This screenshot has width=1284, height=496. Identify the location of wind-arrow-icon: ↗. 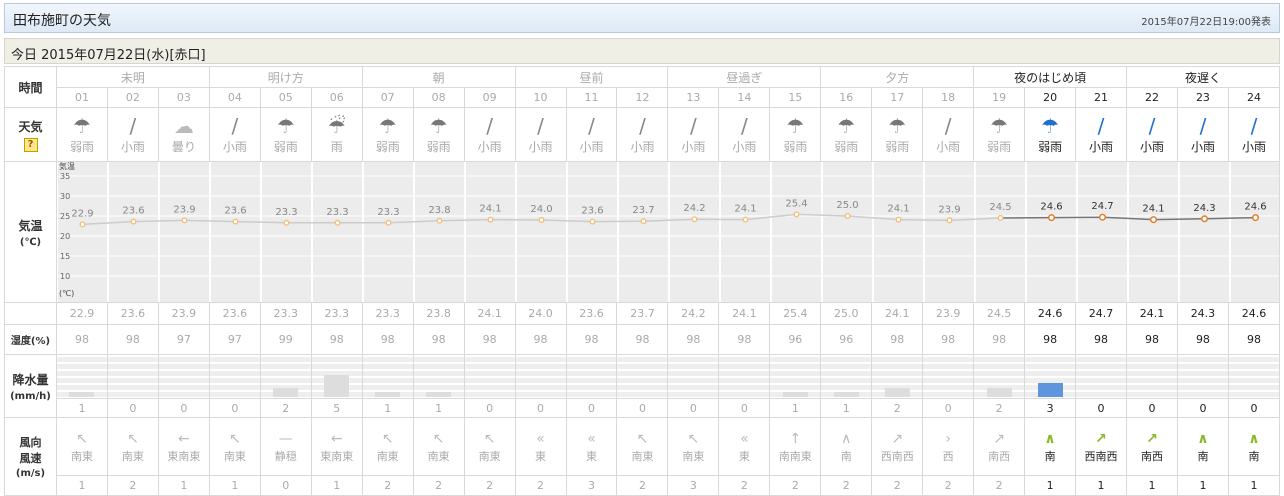
(897, 438).